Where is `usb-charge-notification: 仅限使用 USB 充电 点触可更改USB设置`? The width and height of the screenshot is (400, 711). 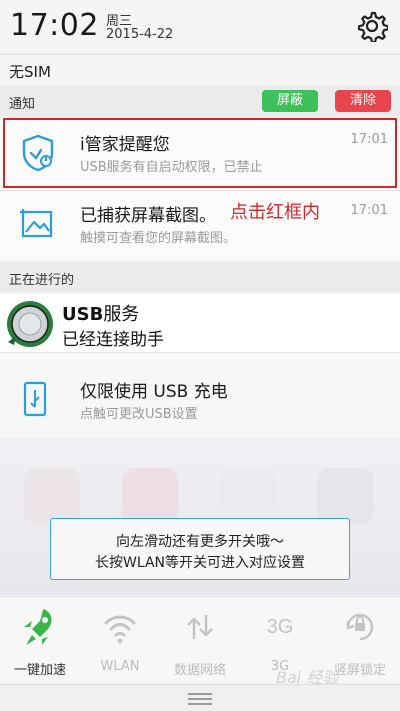
usb-charge-notification: 仅限使用 USB 充电 点触可更改USB设置 is located at coordinates (200, 395).